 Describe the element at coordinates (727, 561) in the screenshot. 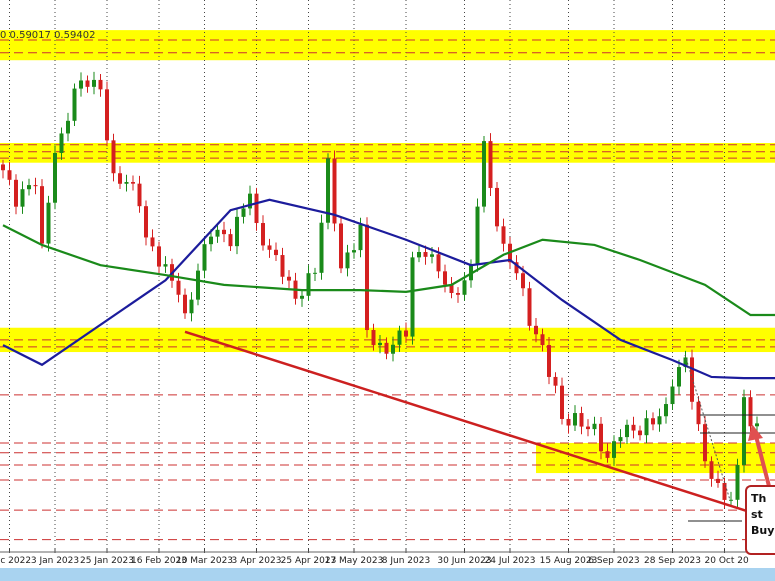

I see `x-tick-label: 20 Oct 20` at that location.